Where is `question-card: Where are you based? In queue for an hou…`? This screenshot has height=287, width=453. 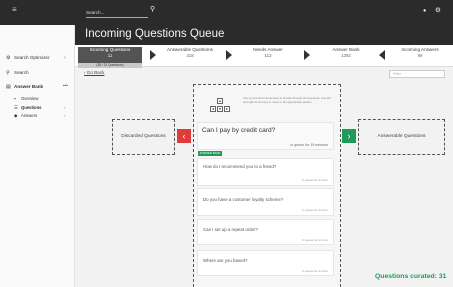
question-card: Where are you based? In queue for an hou… is located at coordinates (265, 263).